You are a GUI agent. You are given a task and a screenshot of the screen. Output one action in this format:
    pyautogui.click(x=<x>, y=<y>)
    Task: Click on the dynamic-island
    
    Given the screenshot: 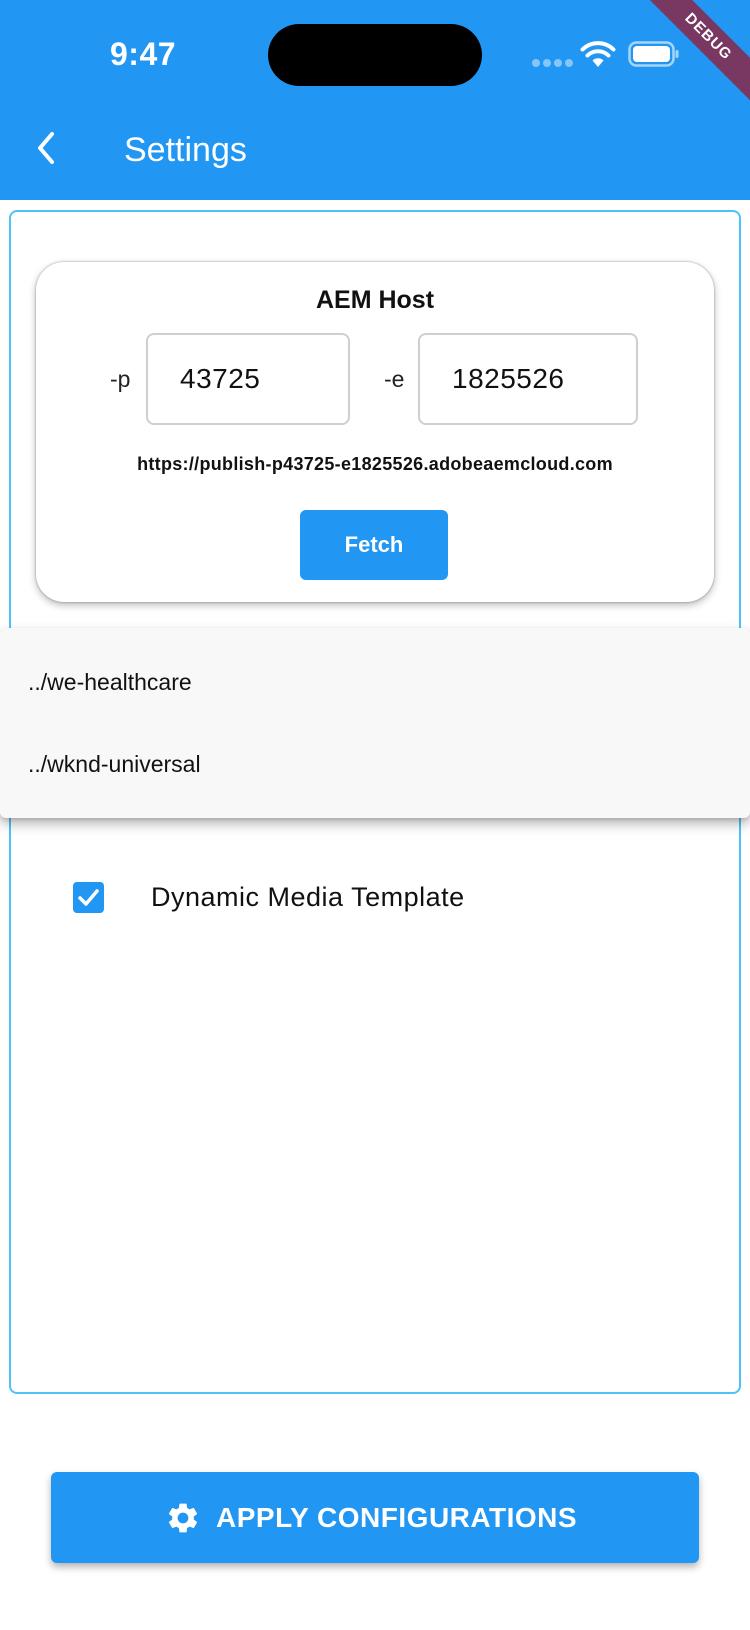 What is the action you would take?
    pyautogui.click(x=375, y=55)
    